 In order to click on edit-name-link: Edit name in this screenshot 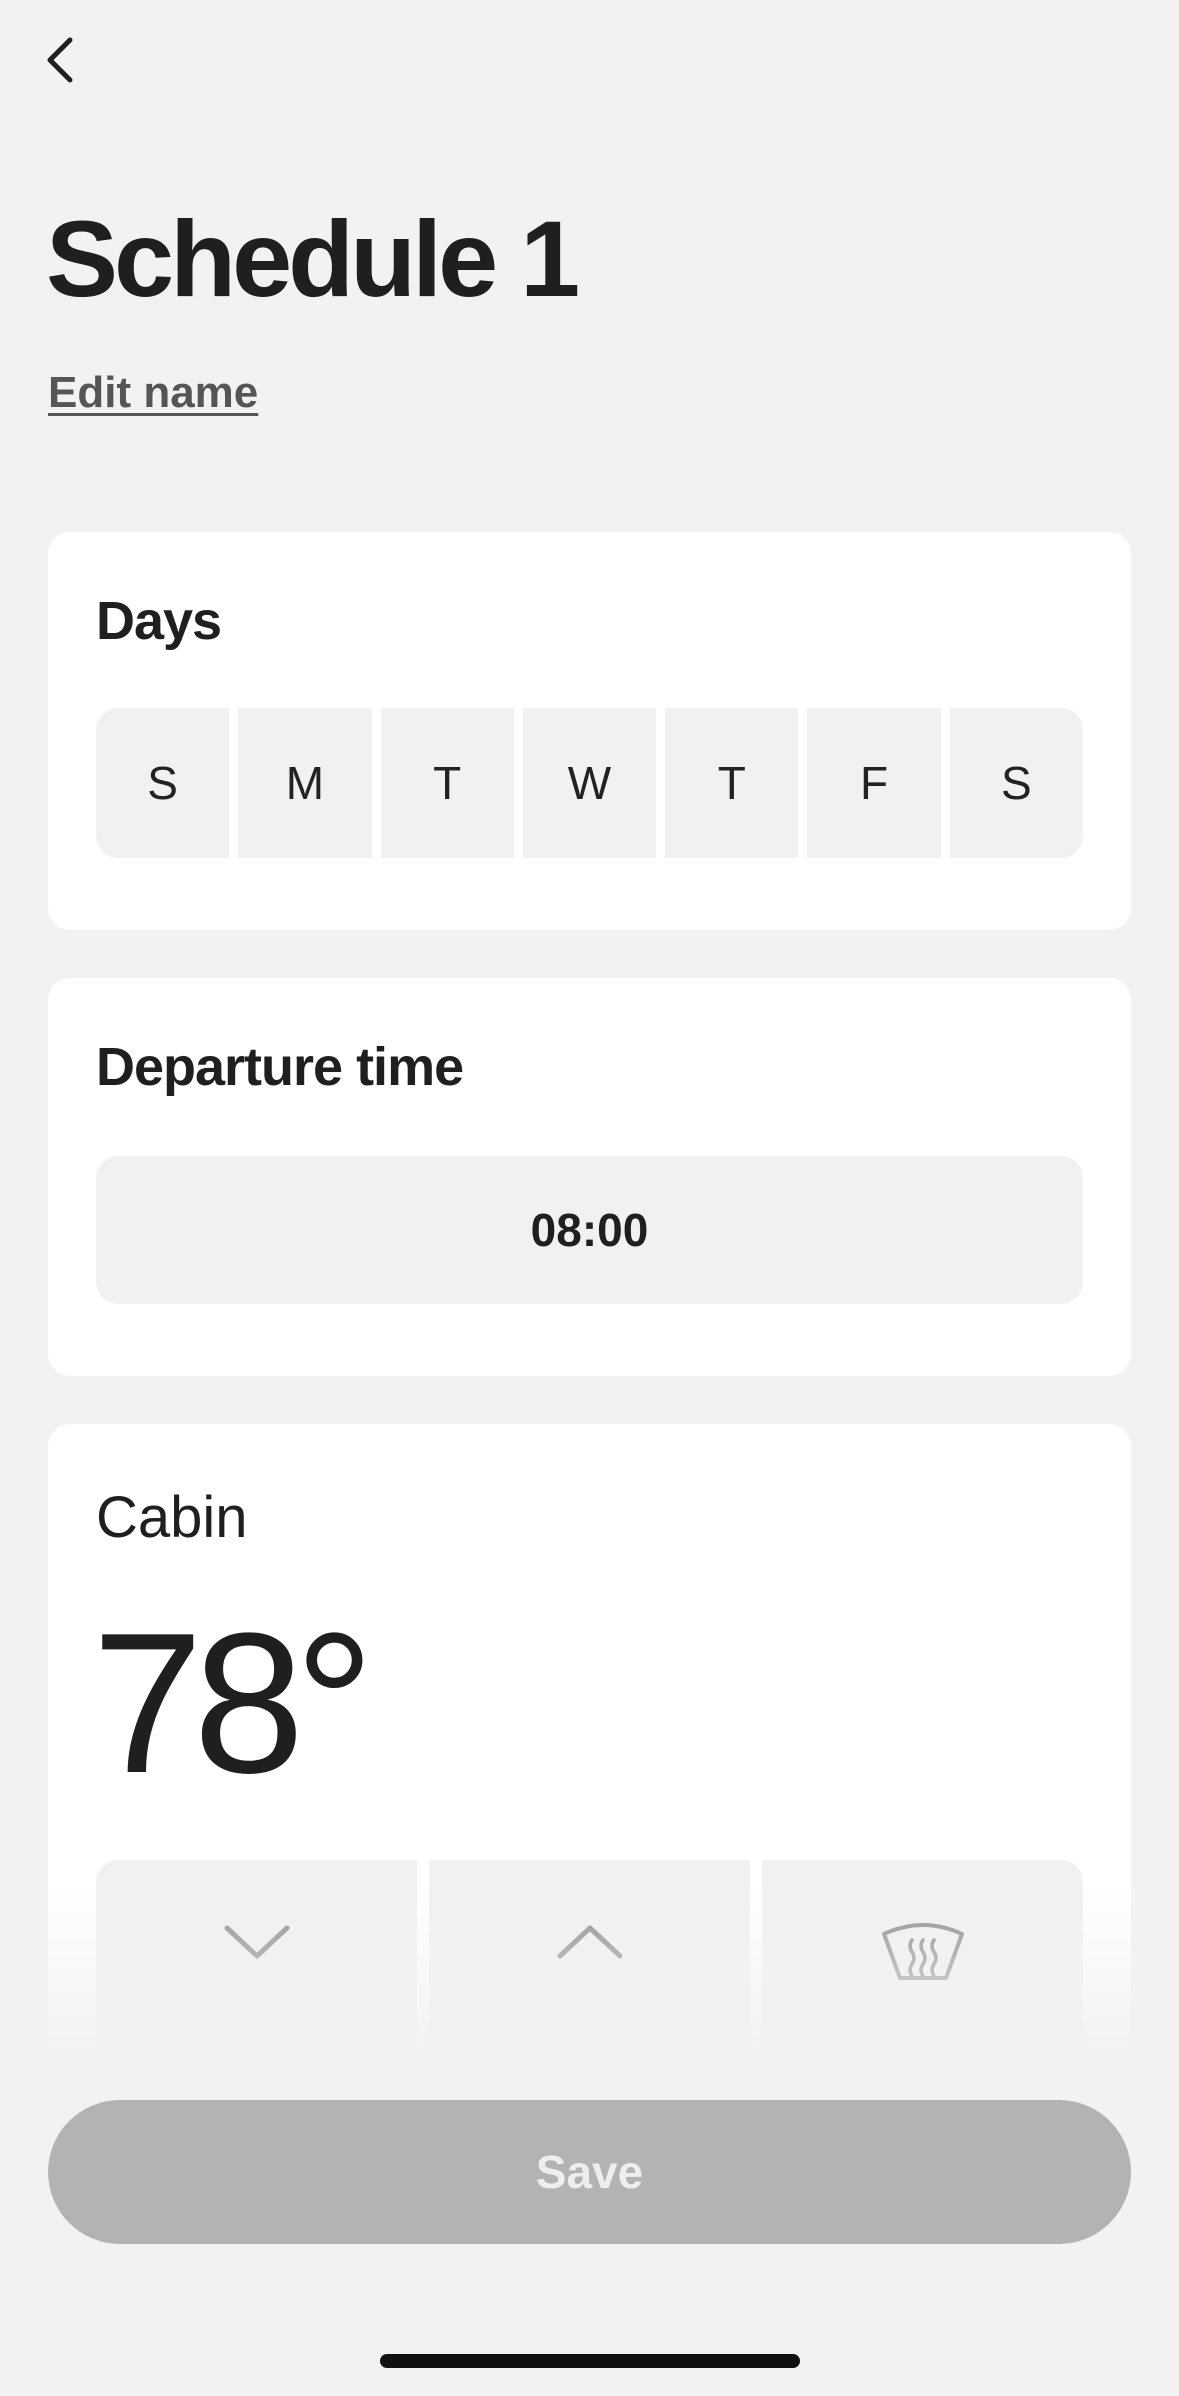, I will do `click(153, 393)`.